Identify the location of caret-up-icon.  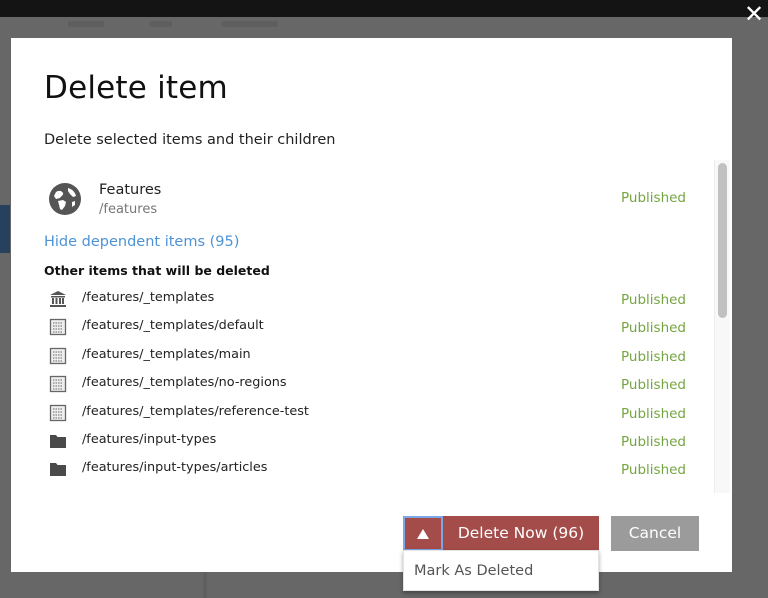
(423, 534).